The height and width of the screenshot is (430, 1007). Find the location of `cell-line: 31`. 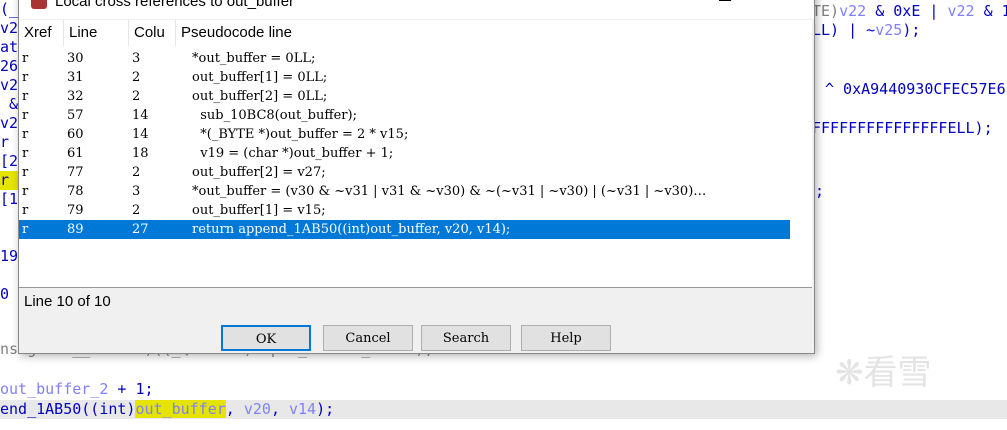

cell-line: 31 is located at coordinates (75, 77).